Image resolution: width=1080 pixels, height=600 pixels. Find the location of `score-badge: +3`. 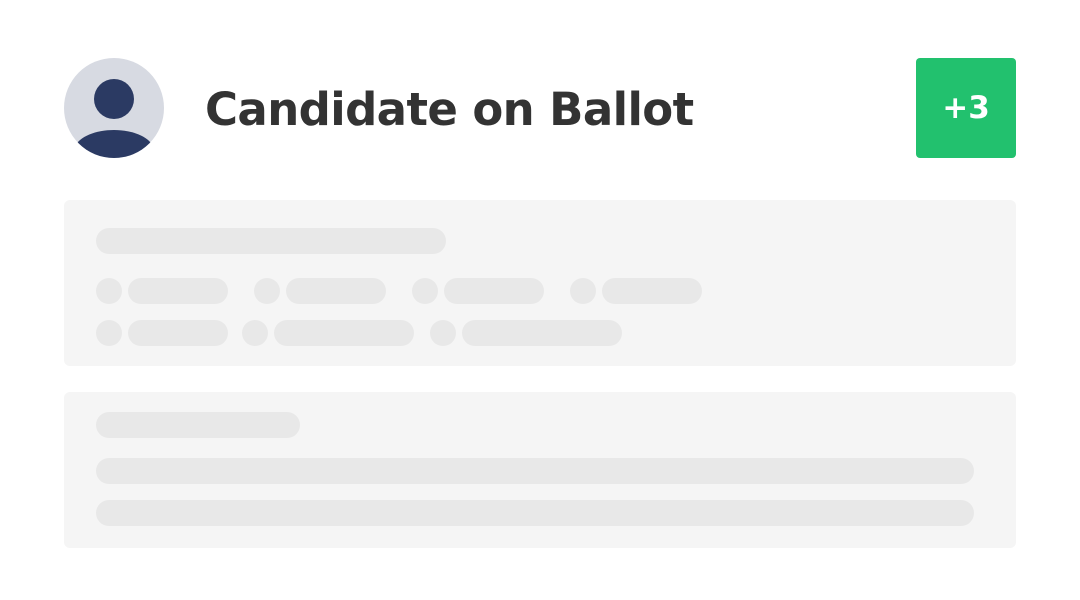

score-badge: +3 is located at coordinates (966, 108).